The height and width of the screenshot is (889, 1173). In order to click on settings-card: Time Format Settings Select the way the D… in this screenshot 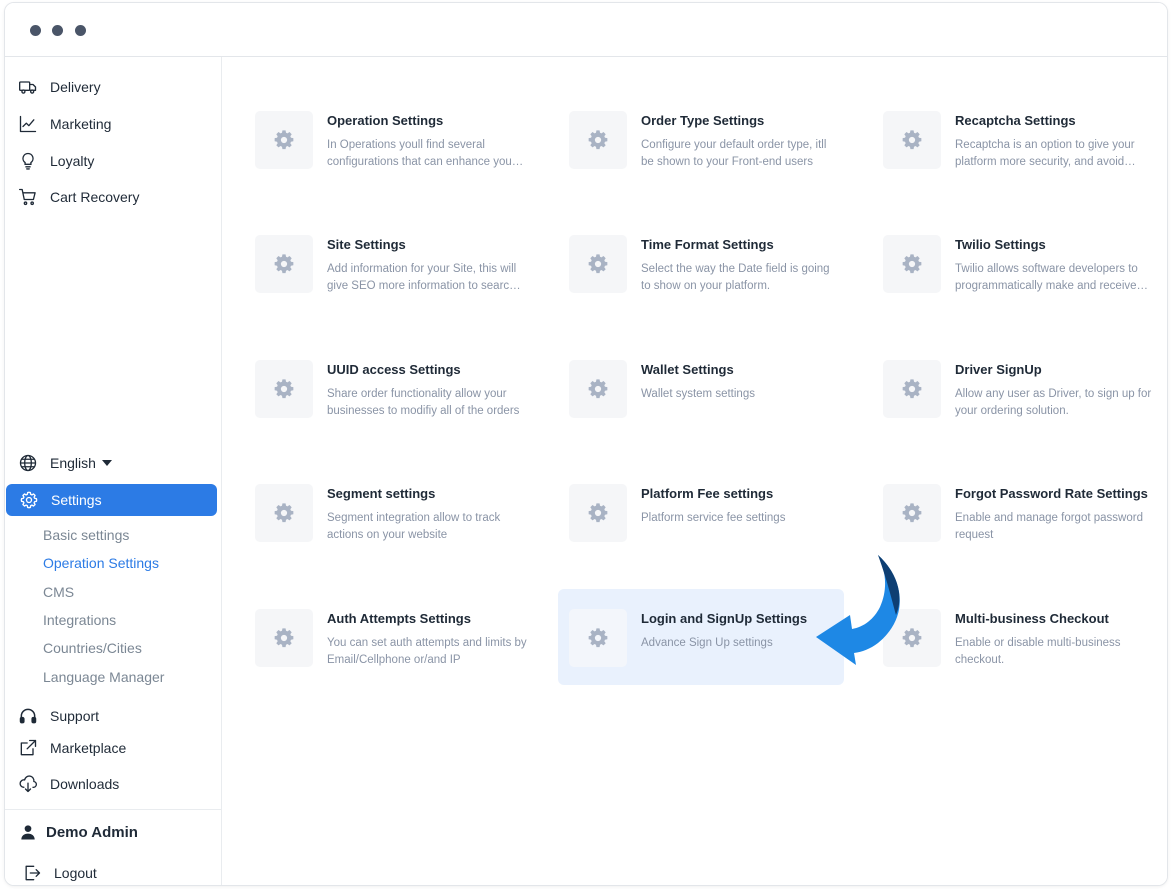, I will do `click(701, 263)`.